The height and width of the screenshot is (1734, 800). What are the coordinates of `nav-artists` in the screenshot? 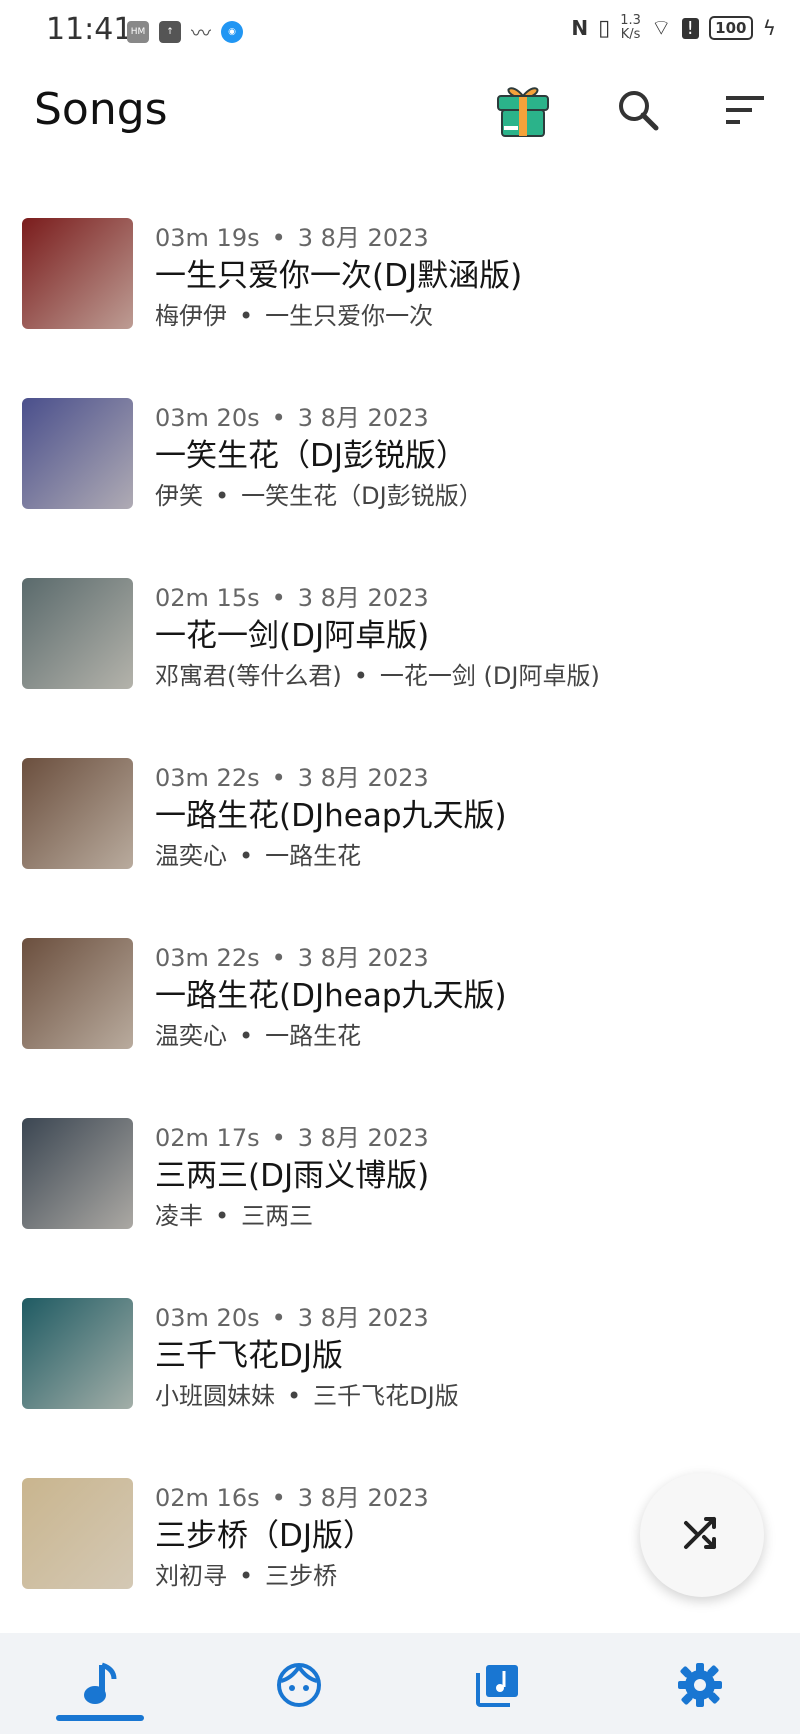 It's located at (299, 1685).